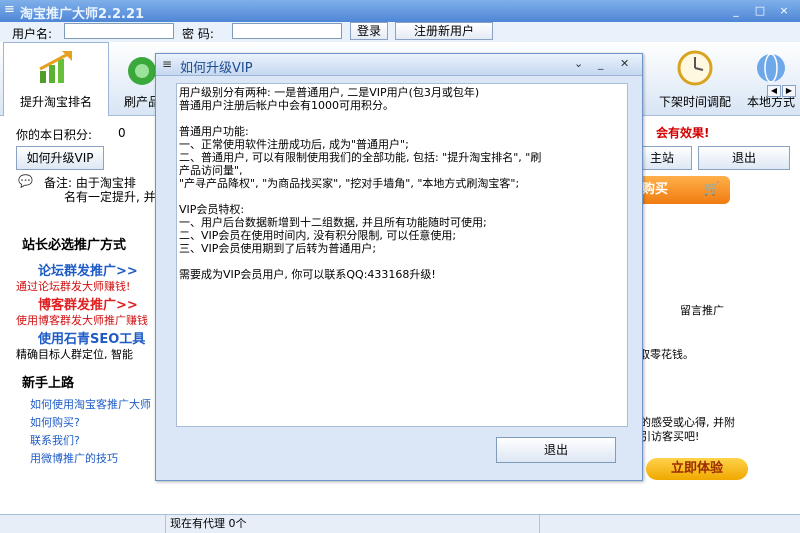  I want to click on scroll-right-icon: ▶, so click(789, 91).